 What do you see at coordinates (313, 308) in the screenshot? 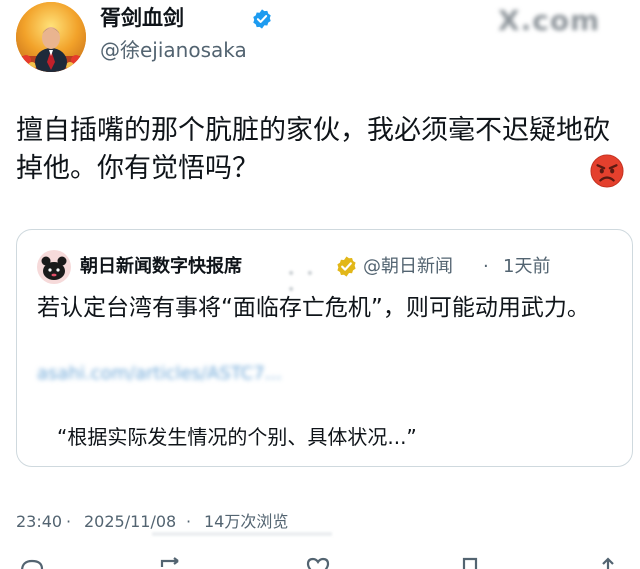
I see `quote-text: 若认定台湾有事将“面临存亡危机”，则可能动用武力。` at bounding box center [313, 308].